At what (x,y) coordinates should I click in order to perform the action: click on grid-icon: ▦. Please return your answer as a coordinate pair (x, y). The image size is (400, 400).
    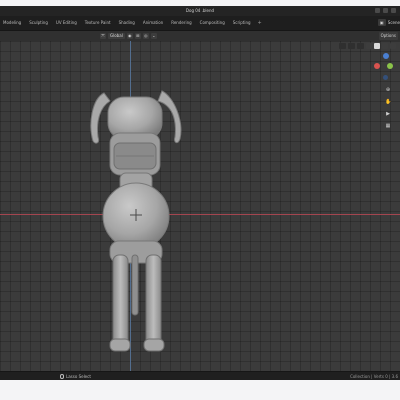
    Looking at the image, I should click on (388, 126).